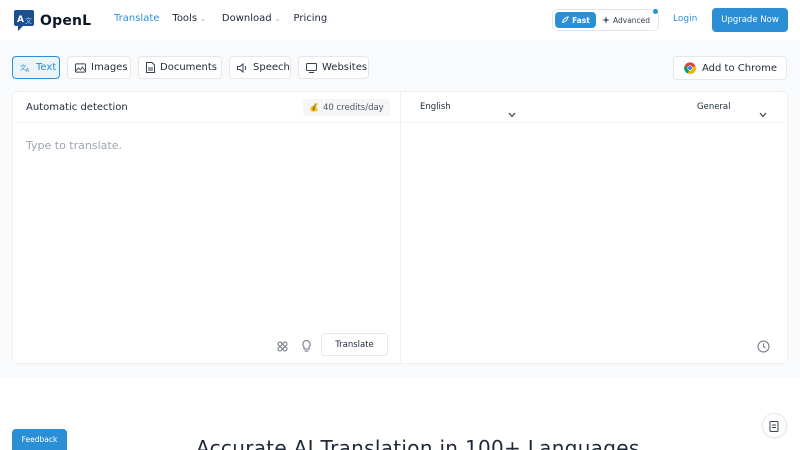 This screenshot has height=450, width=800. Describe the element at coordinates (314, 107) in the screenshot. I see `money-bag-icon: 💰` at that location.